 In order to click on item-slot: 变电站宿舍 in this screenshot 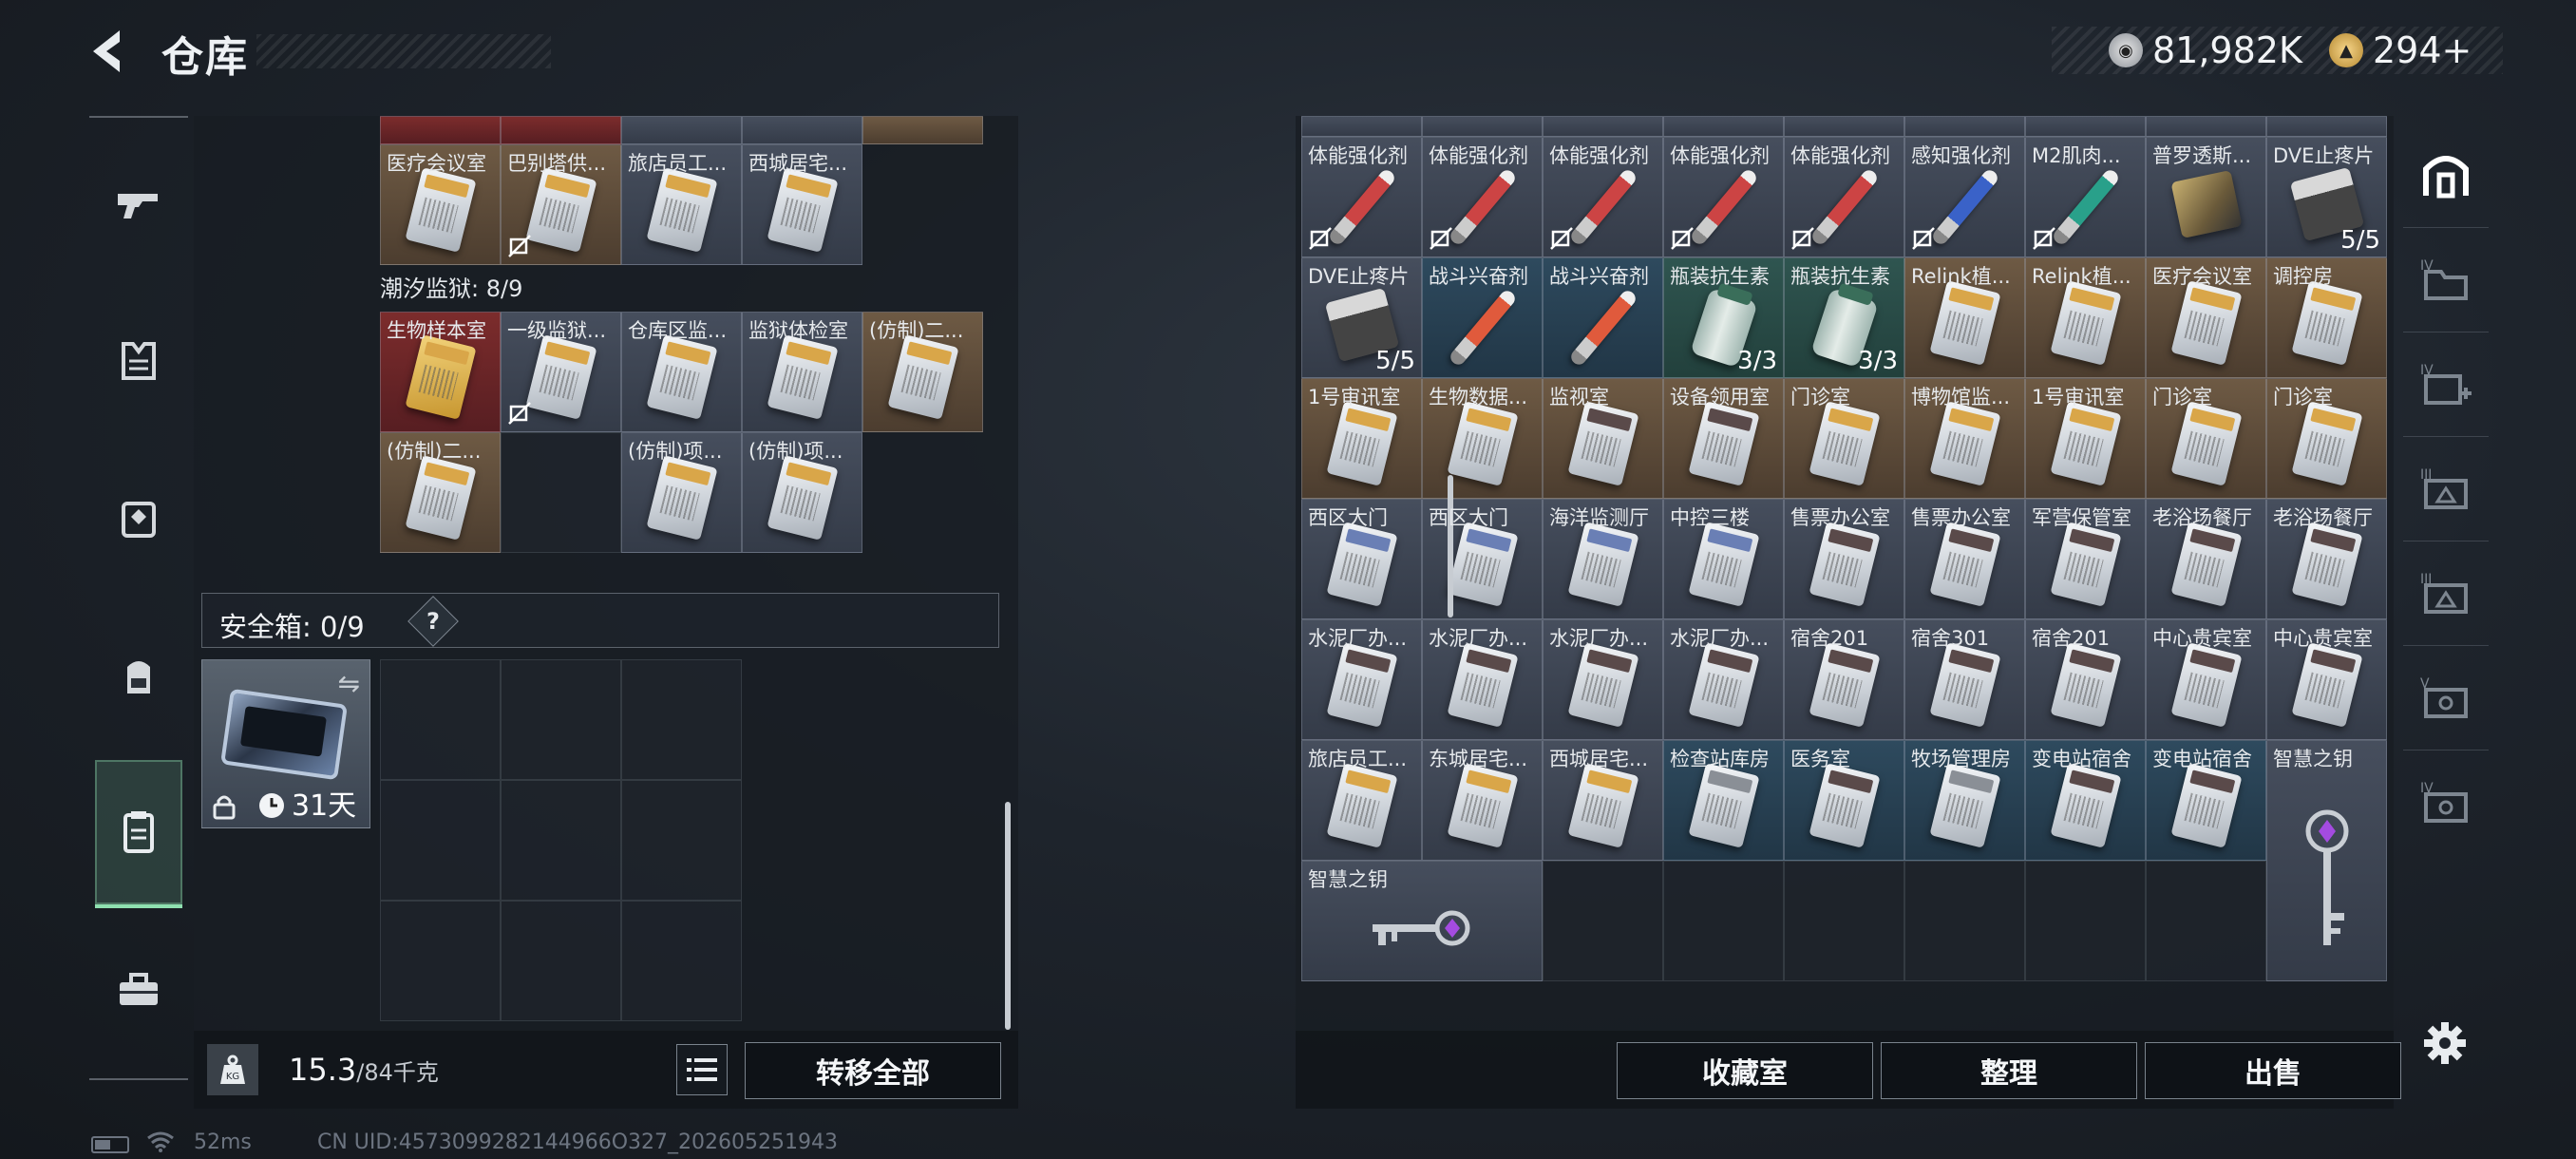, I will do `click(2206, 800)`.